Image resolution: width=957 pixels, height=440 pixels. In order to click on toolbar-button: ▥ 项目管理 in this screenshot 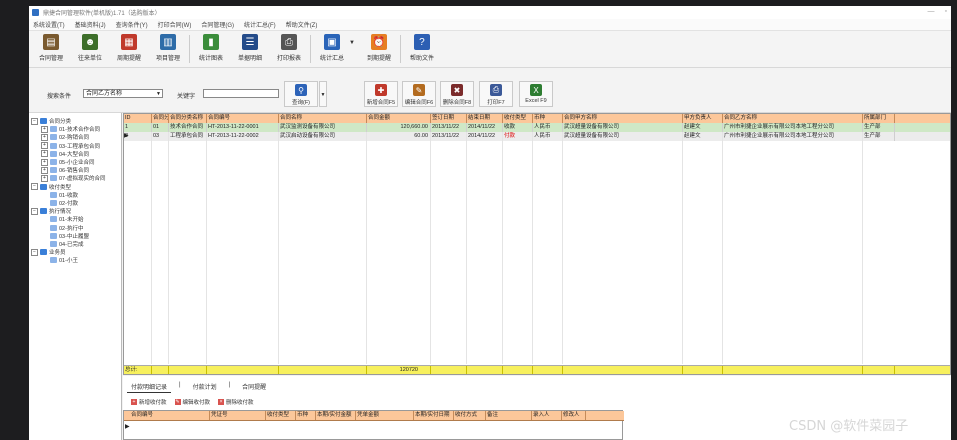, I will do `click(168, 46)`.